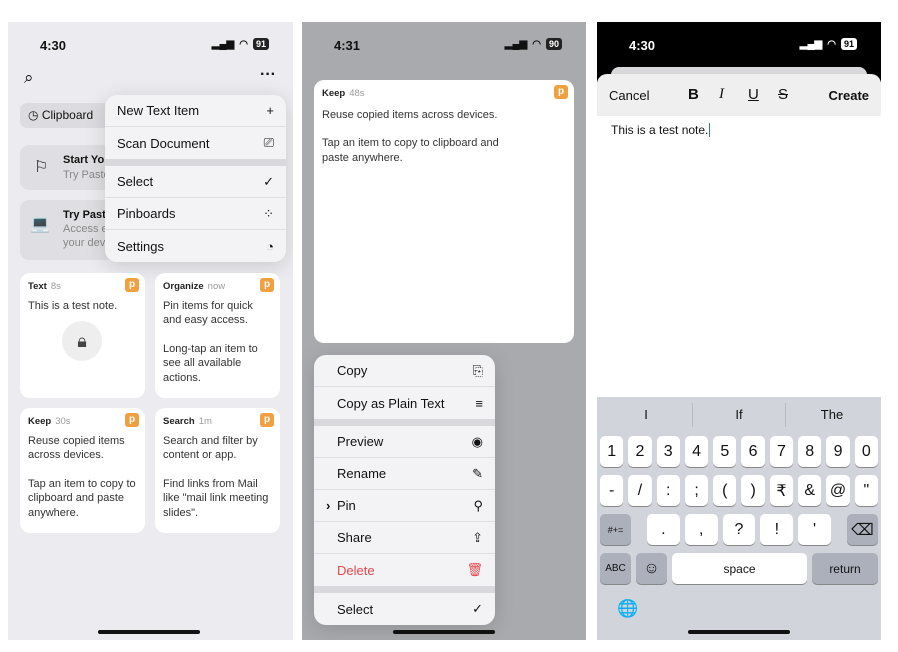 This screenshot has height=652, width=898. I want to click on menu-delete: Delete 🗑, so click(404, 570).